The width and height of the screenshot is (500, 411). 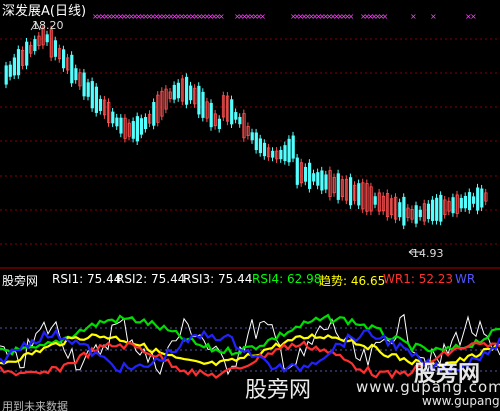 What do you see at coordinates (447, 374) in the screenshot?
I see `watermark-logo: 股旁网` at bounding box center [447, 374].